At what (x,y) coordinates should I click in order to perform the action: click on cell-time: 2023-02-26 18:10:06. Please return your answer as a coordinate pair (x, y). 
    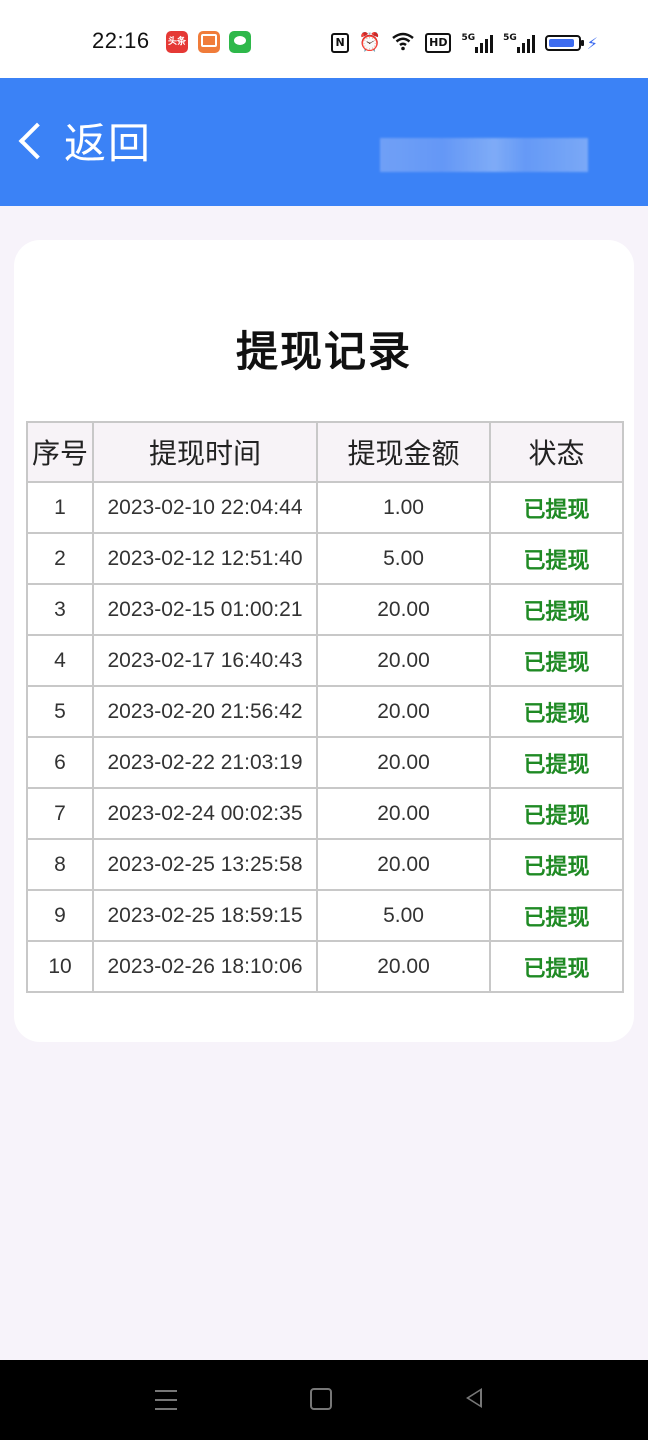
    Looking at the image, I should click on (205, 966).